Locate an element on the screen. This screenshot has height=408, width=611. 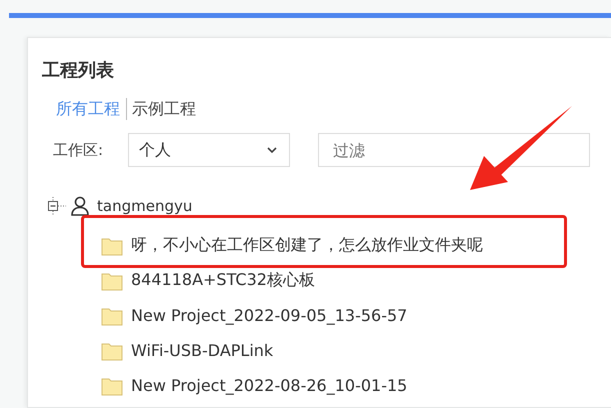
tree-item: New Project_2022-09-05_13-56-57 is located at coordinates (269, 315).